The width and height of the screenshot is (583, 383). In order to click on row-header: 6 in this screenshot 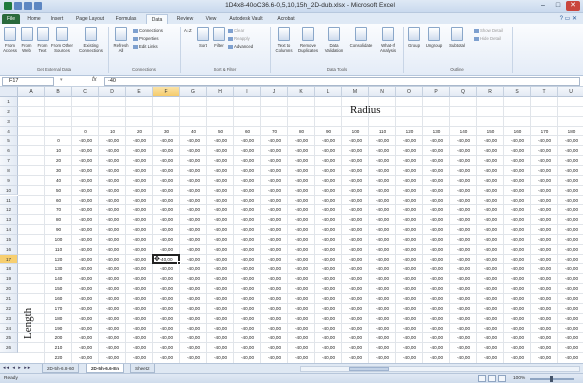, I will do `click(9, 151)`.